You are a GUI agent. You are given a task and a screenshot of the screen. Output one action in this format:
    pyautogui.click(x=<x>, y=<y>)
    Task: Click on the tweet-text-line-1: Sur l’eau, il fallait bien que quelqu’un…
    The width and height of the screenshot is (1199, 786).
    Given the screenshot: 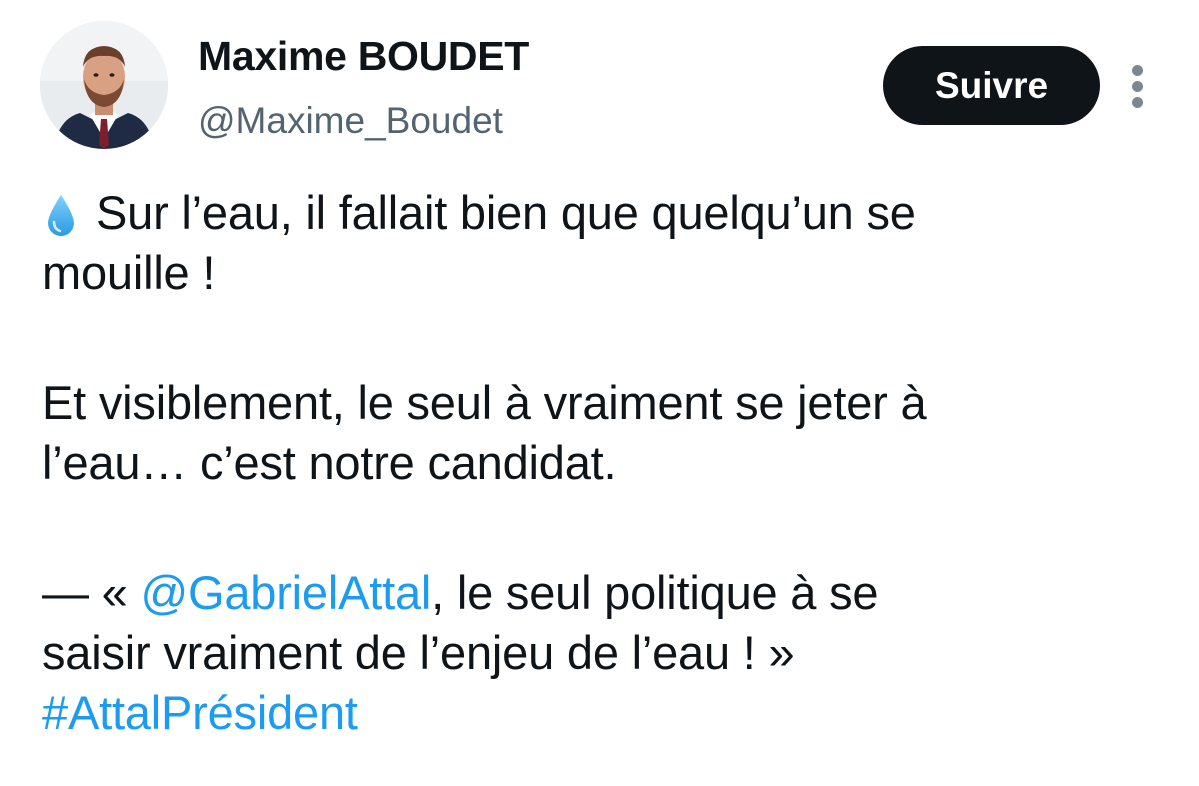 What is the action you would take?
    pyautogui.click(x=506, y=212)
    